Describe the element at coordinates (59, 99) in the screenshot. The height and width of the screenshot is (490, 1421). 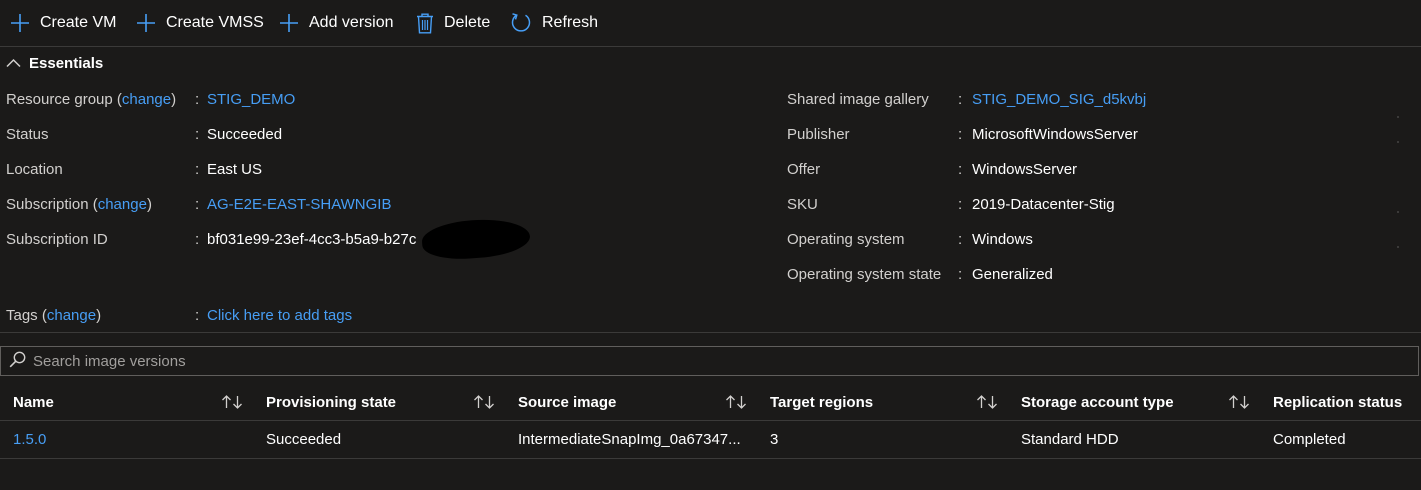
I see `resource-group-label-text: Resource group` at that location.